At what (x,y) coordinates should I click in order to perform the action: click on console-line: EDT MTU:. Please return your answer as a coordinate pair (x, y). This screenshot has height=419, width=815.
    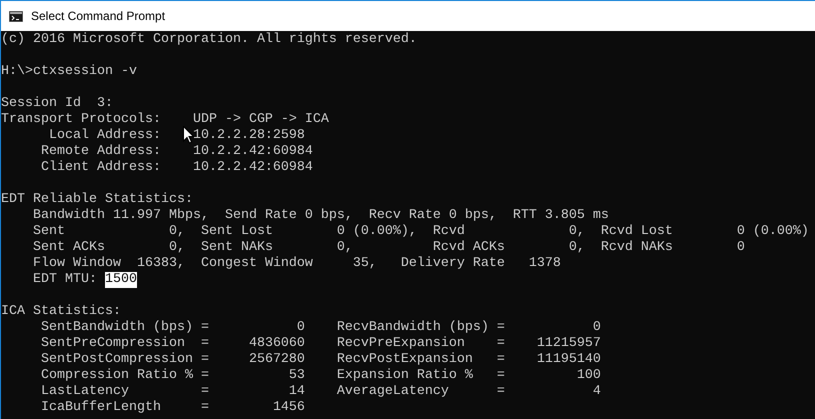
    Looking at the image, I should click on (65, 280).